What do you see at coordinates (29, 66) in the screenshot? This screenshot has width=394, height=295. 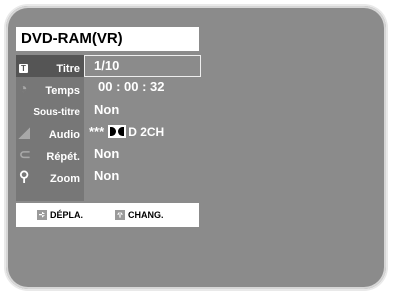 I see `title-icon: T` at bounding box center [29, 66].